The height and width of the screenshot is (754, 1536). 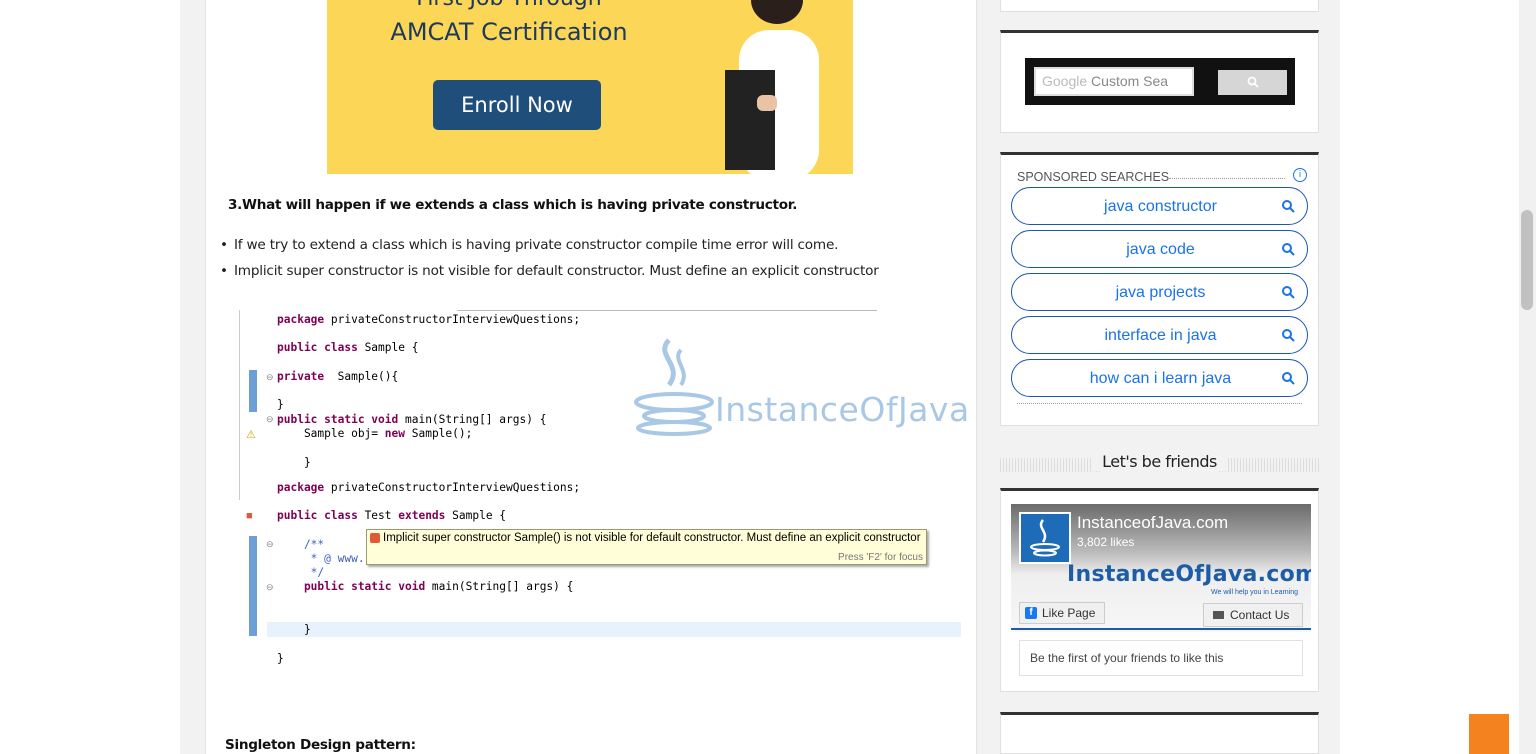 I want to click on sponsored-search-label: java constructor, so click(x=1160, y=206).